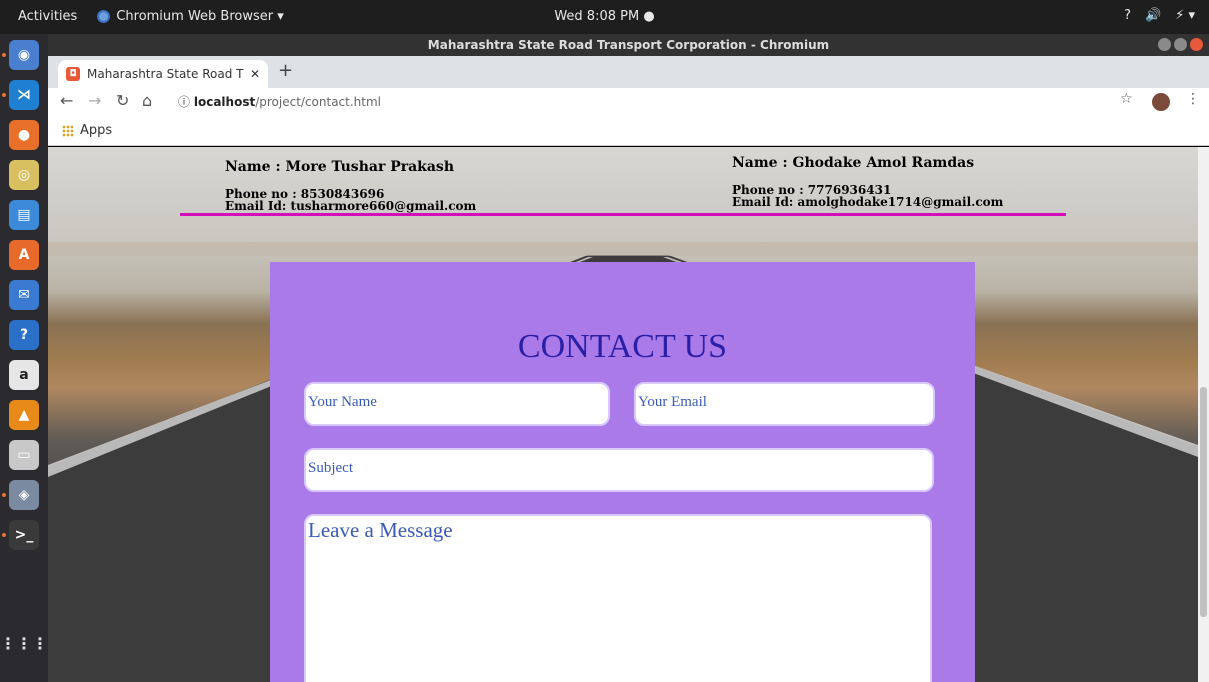  What do you see at coordinates (24, 135) in the screenshot?
I see `firefox-icon: ●` at bounding box center [24, 135].